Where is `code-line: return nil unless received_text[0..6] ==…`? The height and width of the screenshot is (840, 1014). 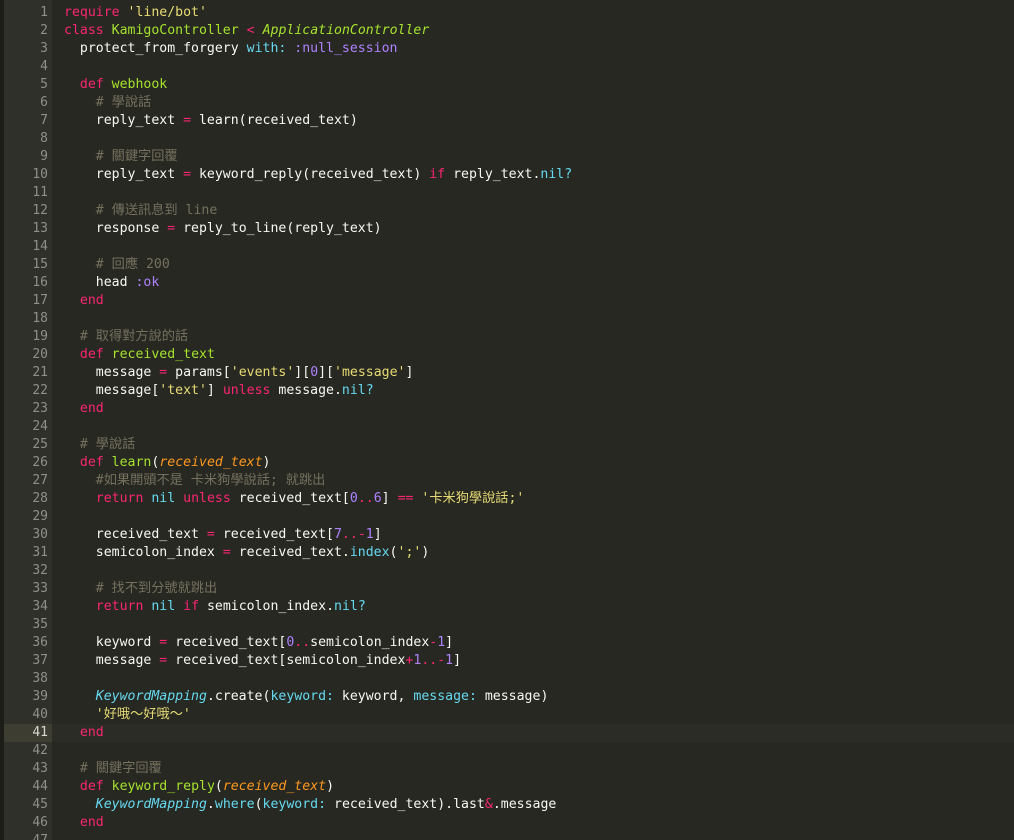 code-line: return nil unless received_text[0..6] ==… is located at coordinates (539, 499).